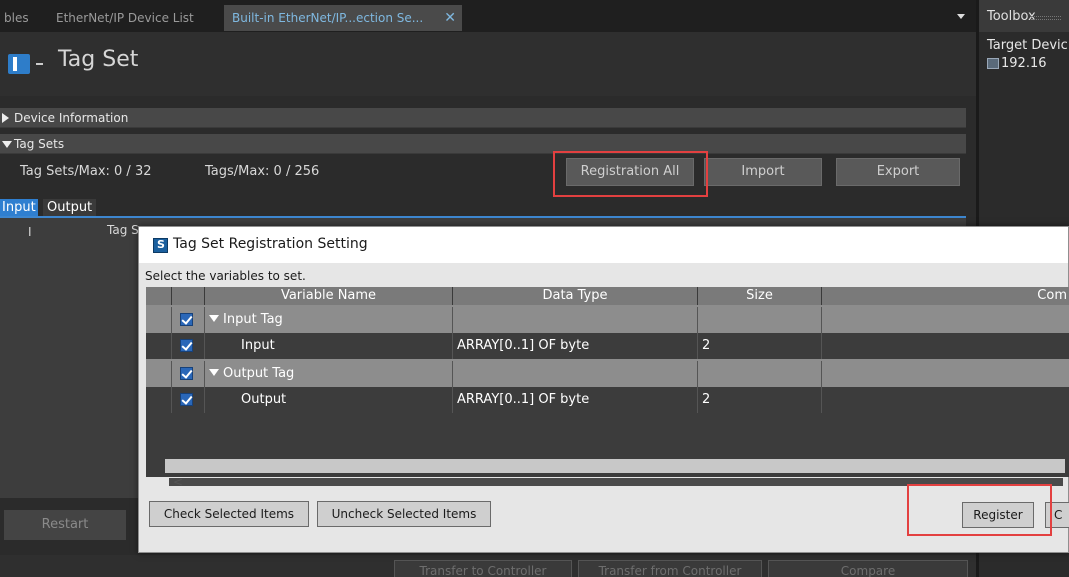 This screenshot has width=1069, height=577. Describe the element at coordinates (98, 59) in the screenshot. I see `page-title: Tag Set` at that location.